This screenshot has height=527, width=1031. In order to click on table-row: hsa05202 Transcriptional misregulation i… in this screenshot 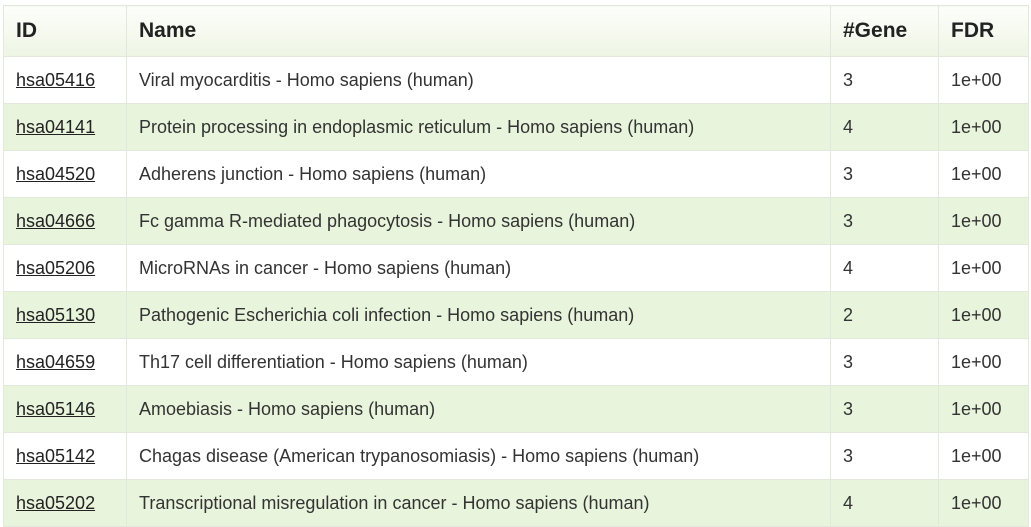, I will do `click(516, 503)`.